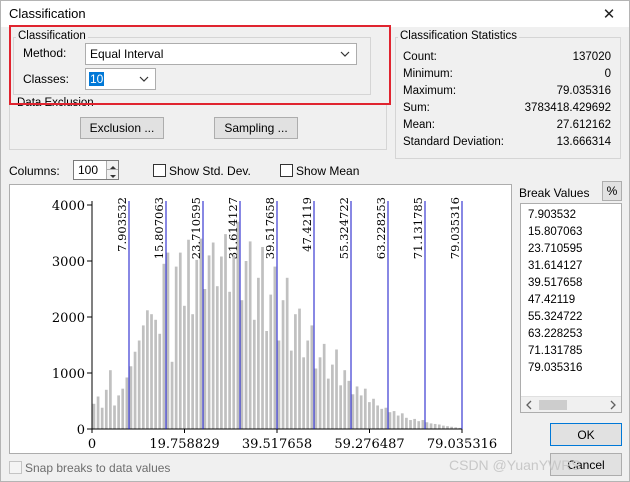  Describe the element at coordinates (307, 224) in the screenshot. I see `break-label: 47.42119` at that location.